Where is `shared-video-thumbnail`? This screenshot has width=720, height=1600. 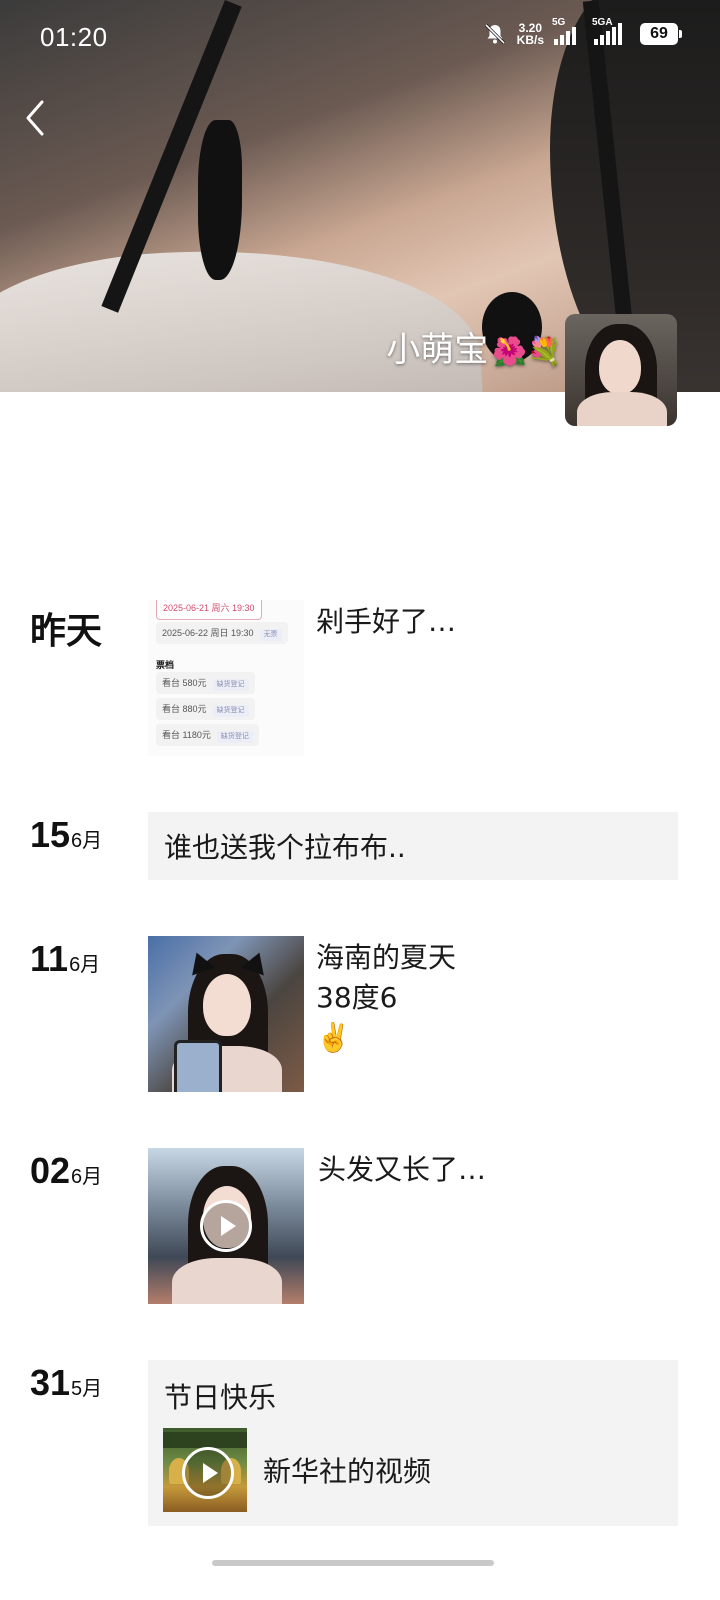 shared-video-thumbnail is located at coordinates (205, 1470).